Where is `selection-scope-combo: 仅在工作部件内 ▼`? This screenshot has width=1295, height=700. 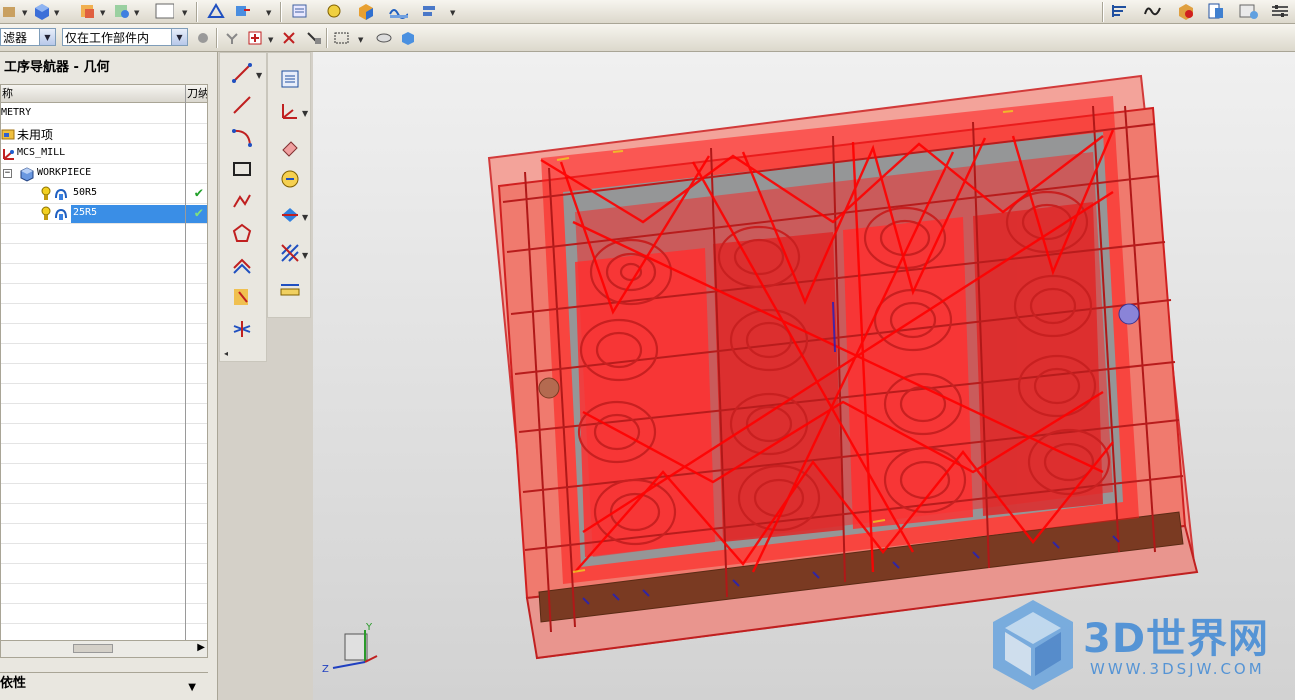 selection-scope-combo: 仅在工作部件内 ▼ is located at coordinates (125, 37).